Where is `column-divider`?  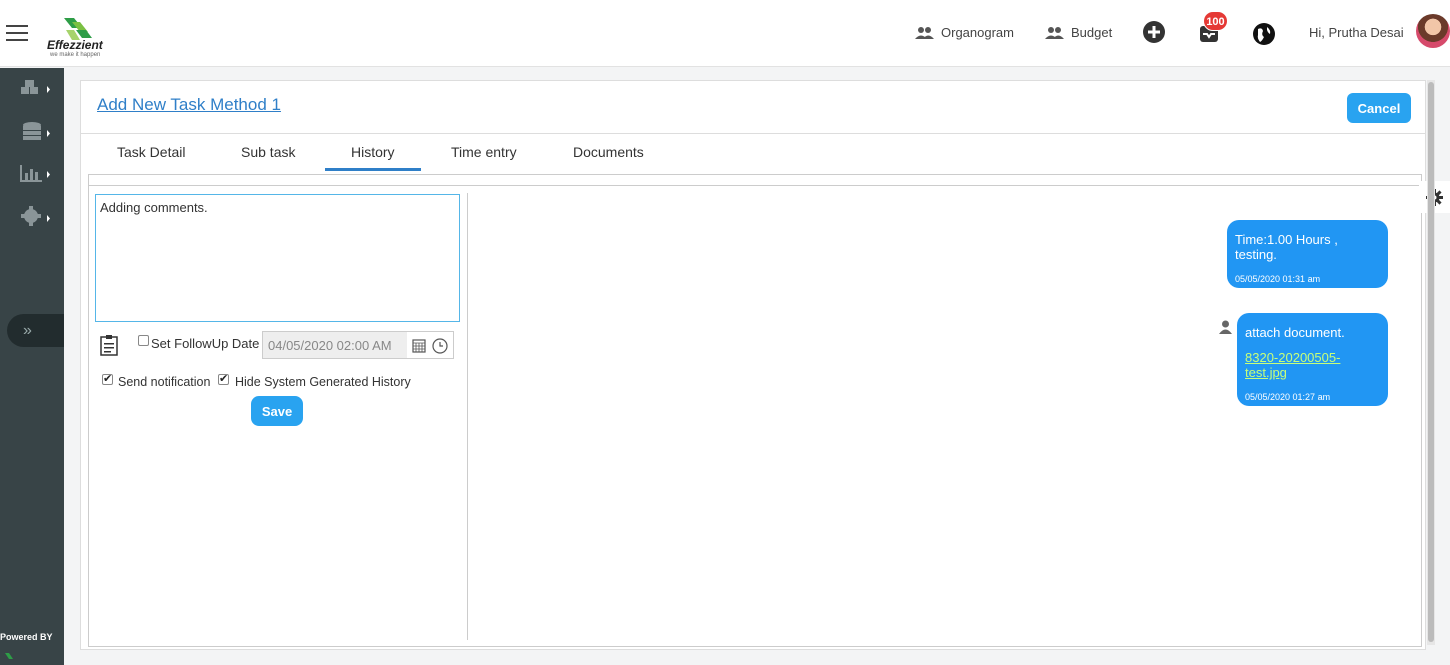
column-divider is located at coordinates (467, 416).